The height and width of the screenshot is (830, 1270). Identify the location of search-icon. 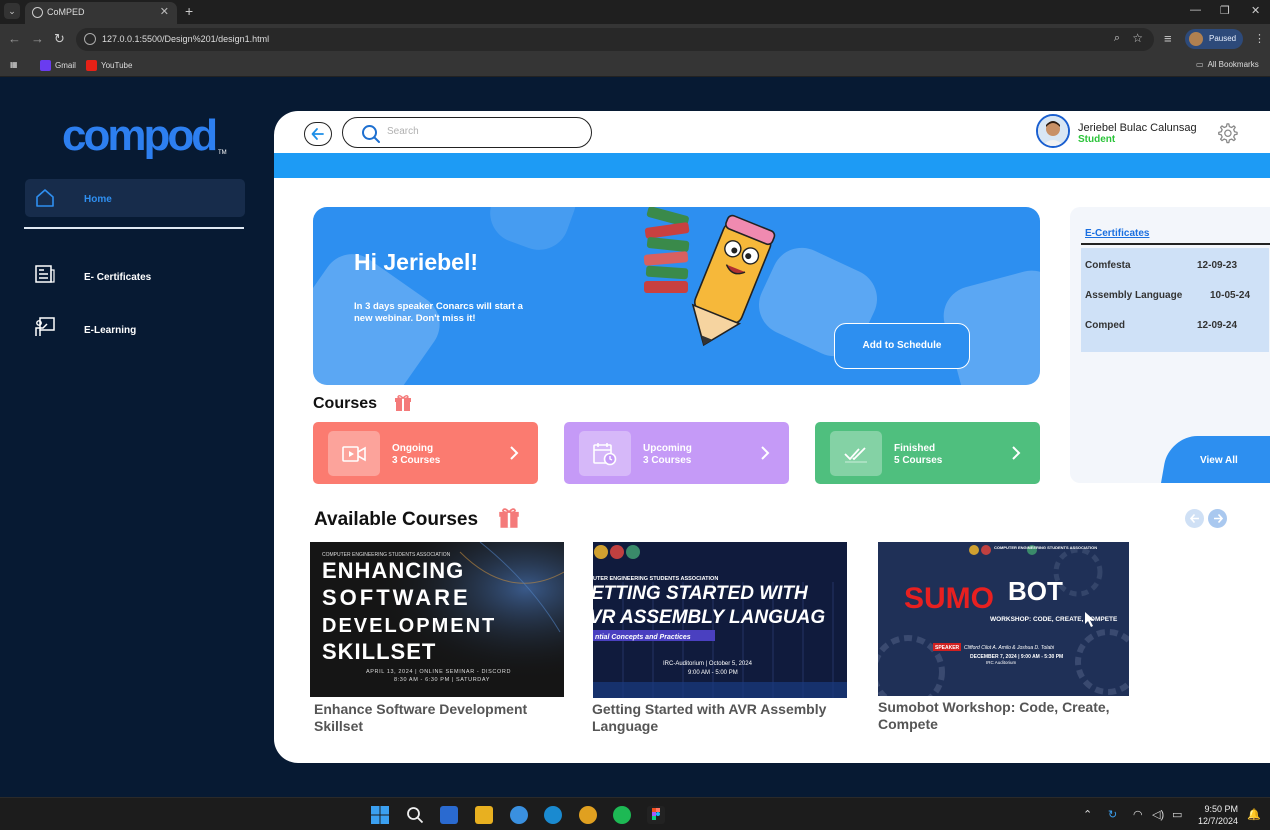
(371, 134).